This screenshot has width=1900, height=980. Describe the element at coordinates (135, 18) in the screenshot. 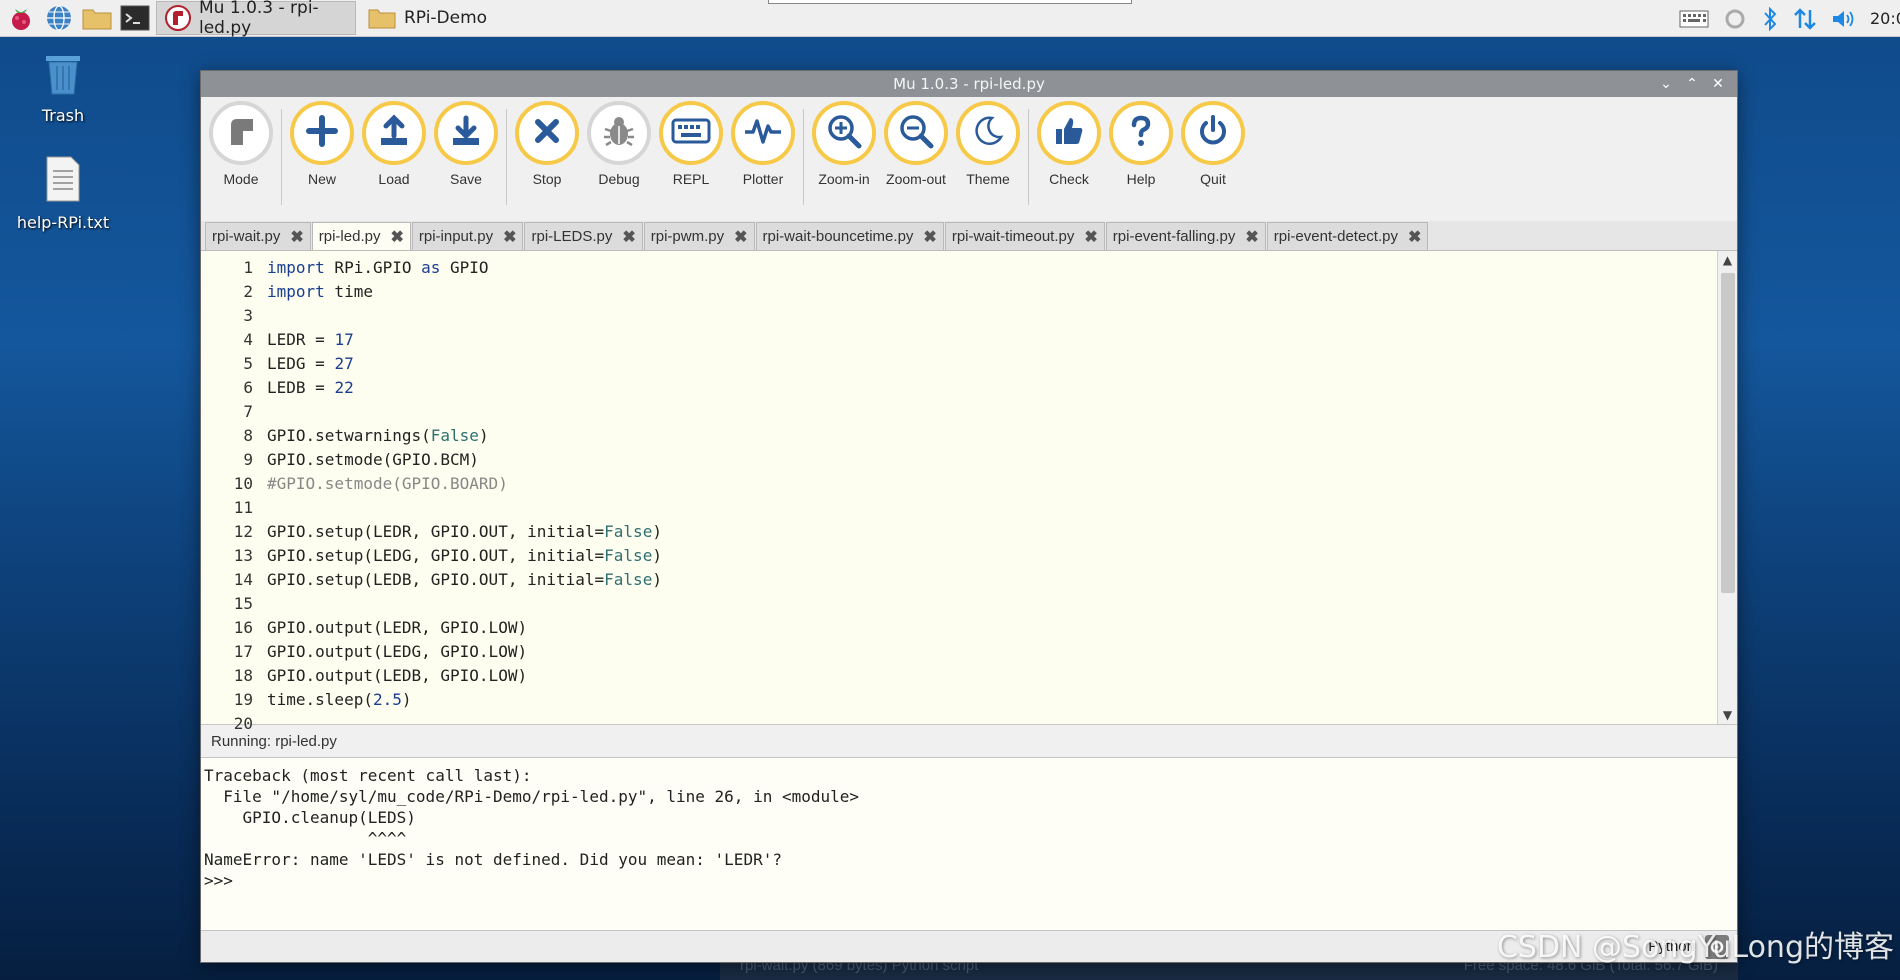

I see `terminal-icon` at that location.